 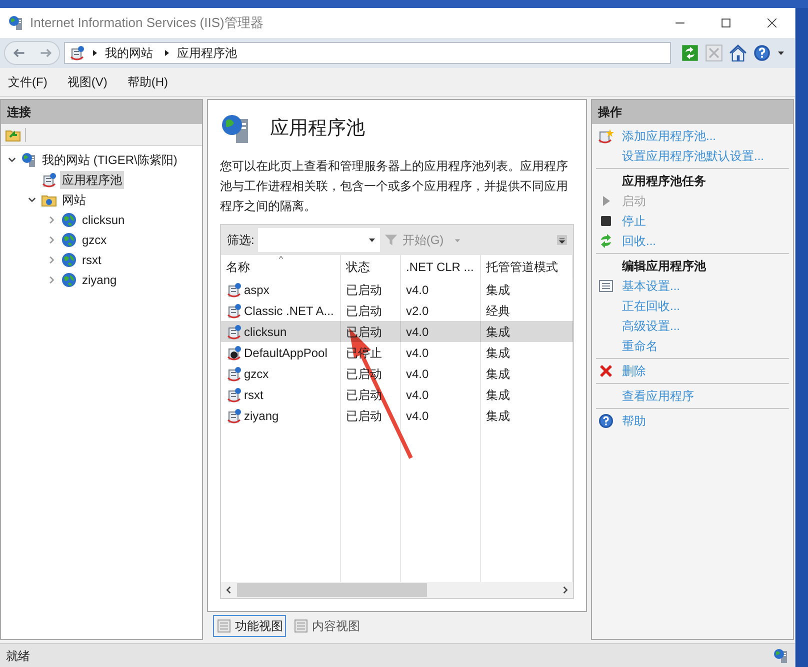 I want to click on overflow-chevron-icon, so click(x=562, y=240).